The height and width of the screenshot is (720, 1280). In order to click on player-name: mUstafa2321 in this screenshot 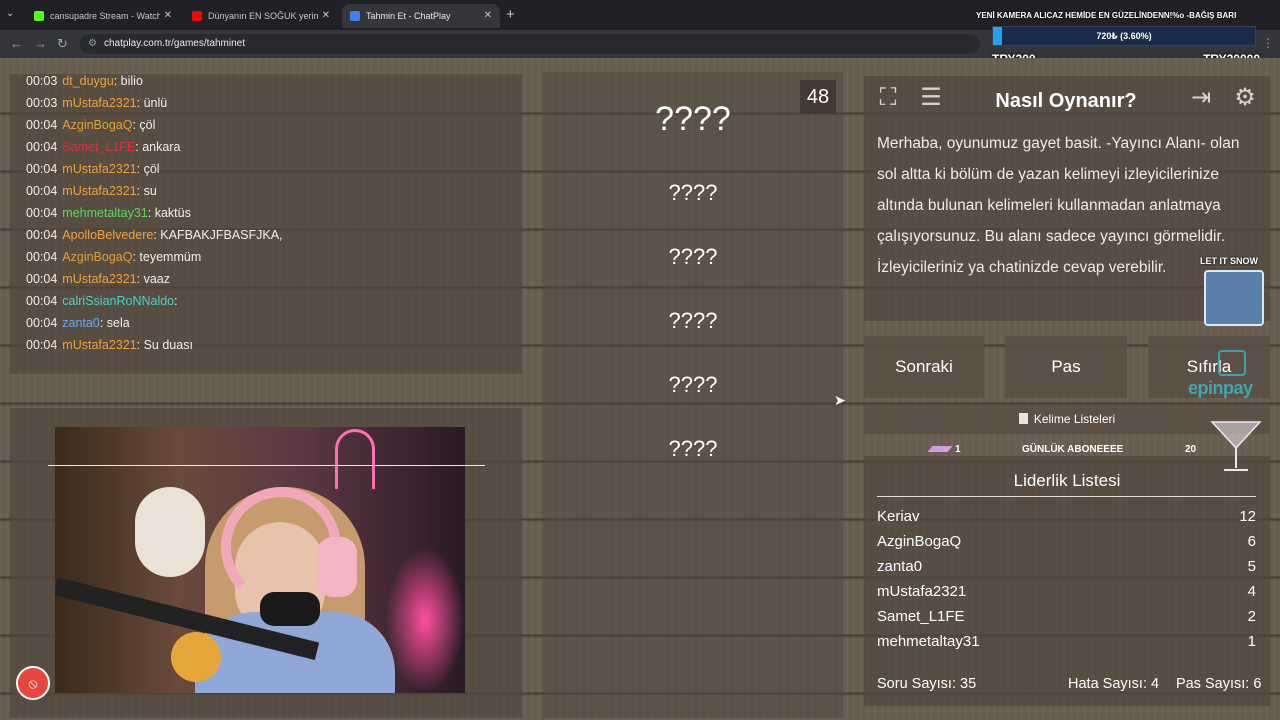, I will do `click(922, 591)`.